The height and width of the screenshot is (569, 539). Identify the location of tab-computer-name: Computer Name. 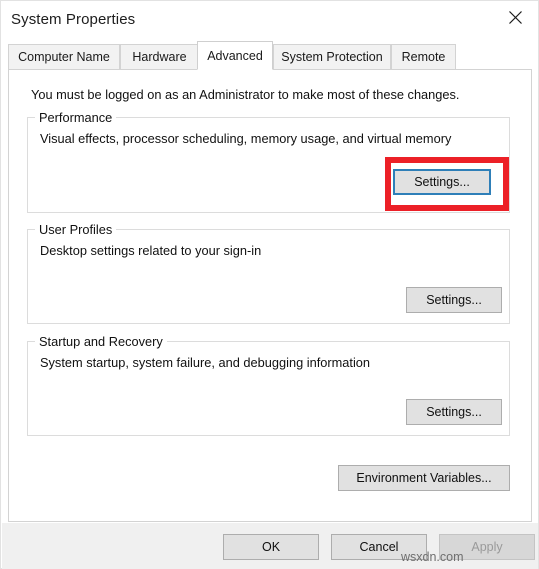
(64, 56).